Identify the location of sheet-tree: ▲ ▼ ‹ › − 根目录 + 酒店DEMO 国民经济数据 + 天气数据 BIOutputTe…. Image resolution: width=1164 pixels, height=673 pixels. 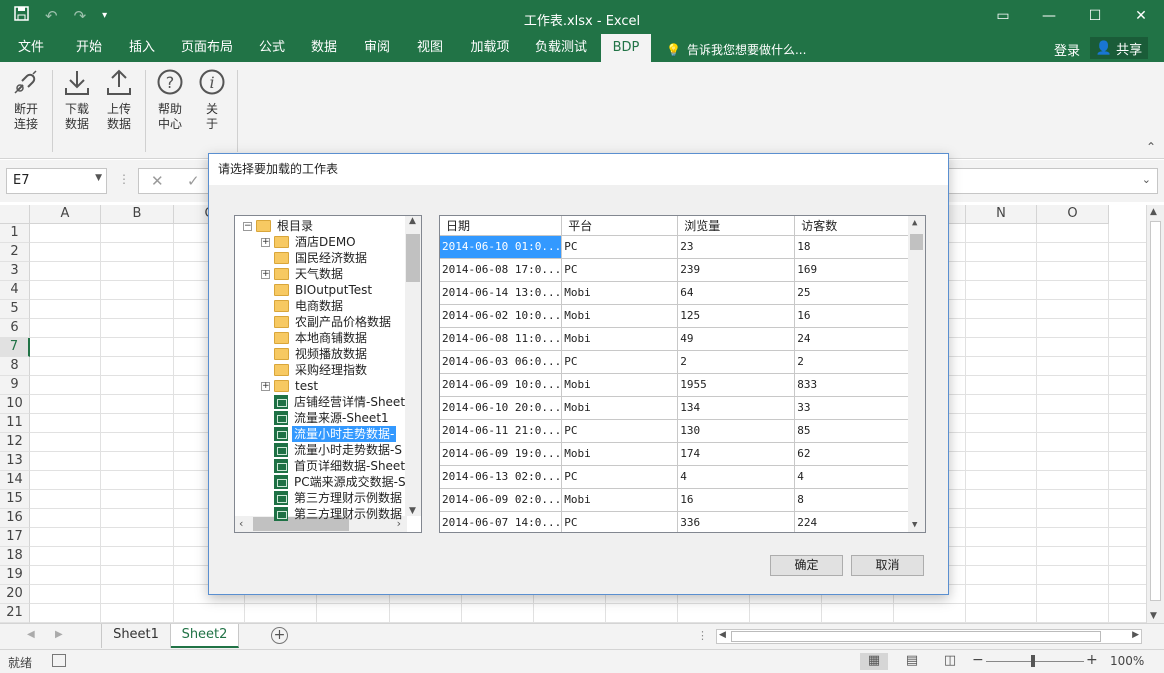
(328, 374).